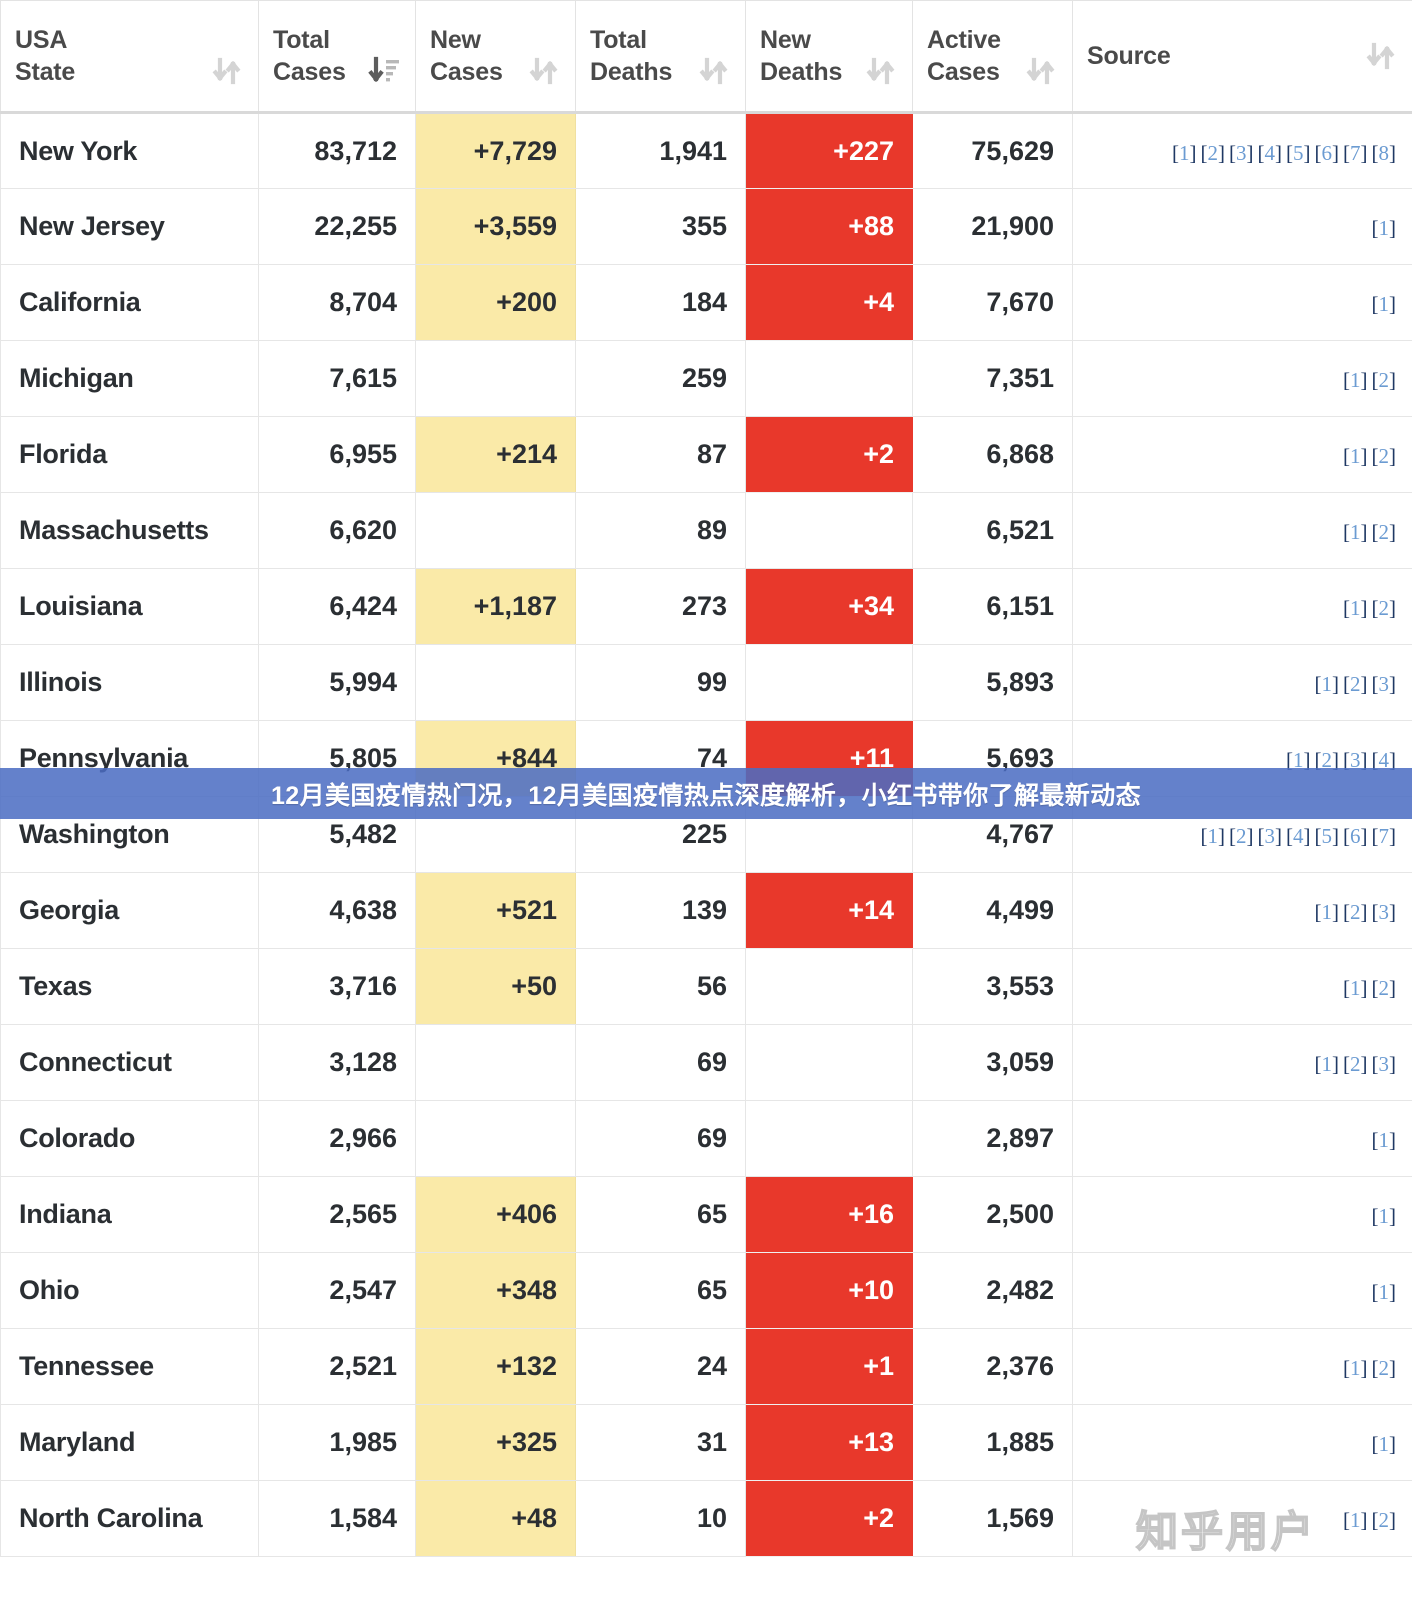 The height and width of the screenshot is (1610, 1412). What do you see at coordinates (129, 302) in the screenshot?
I see `cell-state: California` at bounding box center [129, 302].